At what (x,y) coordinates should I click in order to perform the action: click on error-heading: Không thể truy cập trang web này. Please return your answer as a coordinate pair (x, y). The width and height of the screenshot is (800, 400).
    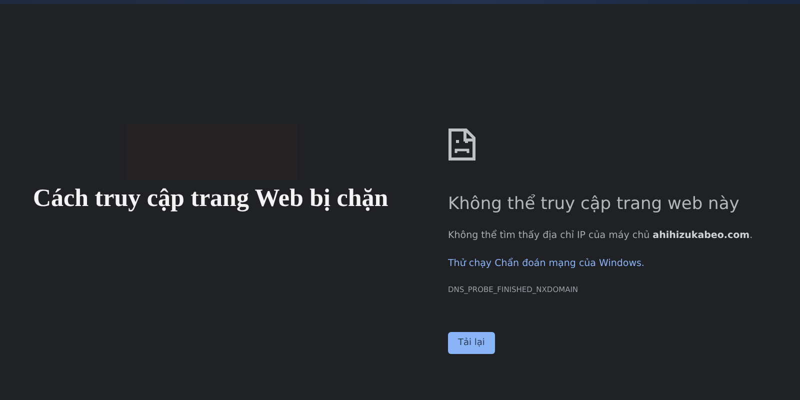
    Looking at the image, I should click on (594, 204).